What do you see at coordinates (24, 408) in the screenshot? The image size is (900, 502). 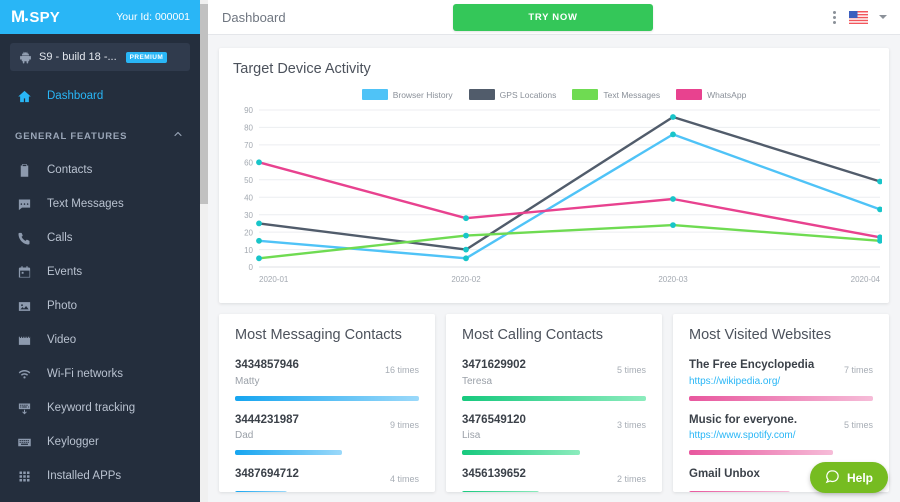 I see `keyword-icon` at bounding box center [24, 408].